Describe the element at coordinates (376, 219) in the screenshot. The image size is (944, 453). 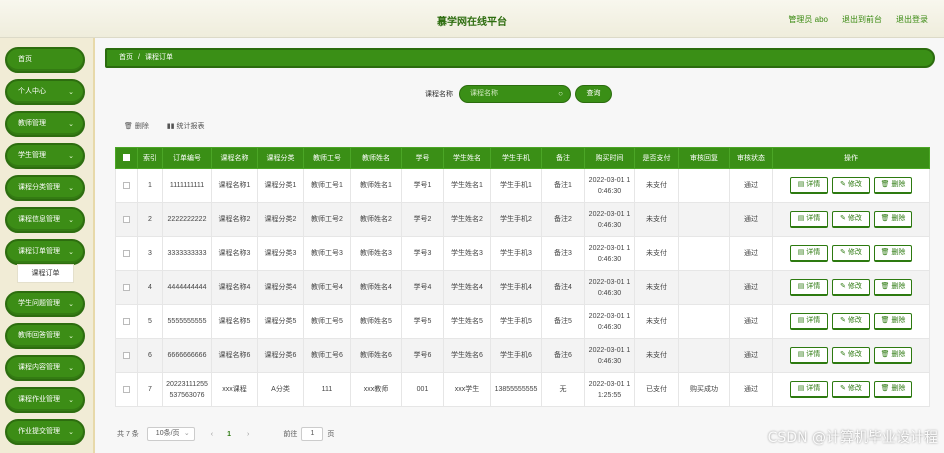
I see `cell-teacher: 教师姓名2` at that location.